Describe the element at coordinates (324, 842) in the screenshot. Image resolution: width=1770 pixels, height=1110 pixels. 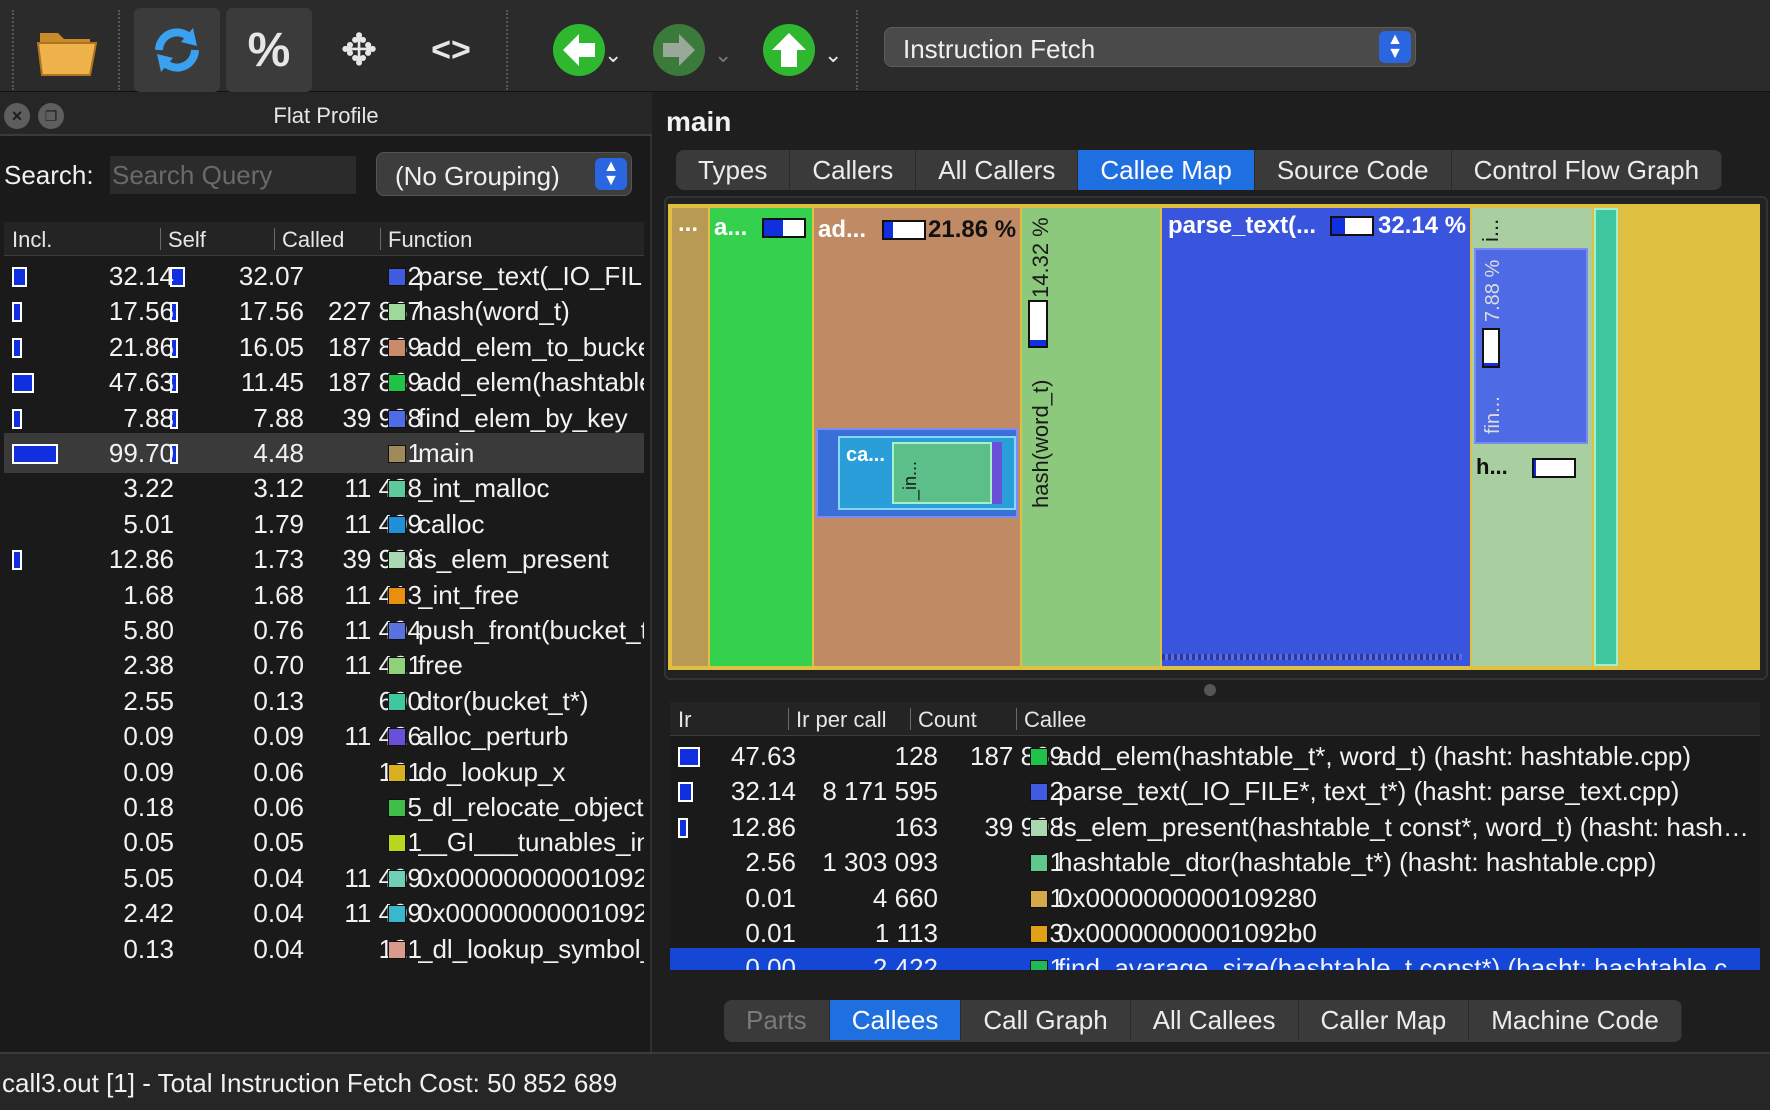
I see `table-row: 0.05 0.05 1 __GI___tunables_init` at that location.